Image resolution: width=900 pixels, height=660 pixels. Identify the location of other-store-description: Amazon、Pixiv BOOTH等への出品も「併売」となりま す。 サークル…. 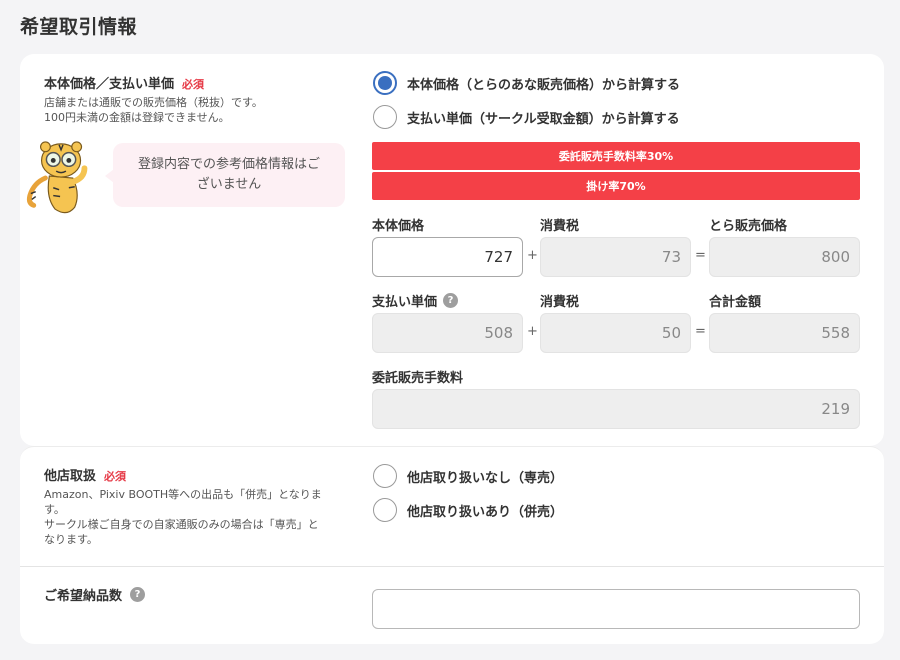
(183, 517).